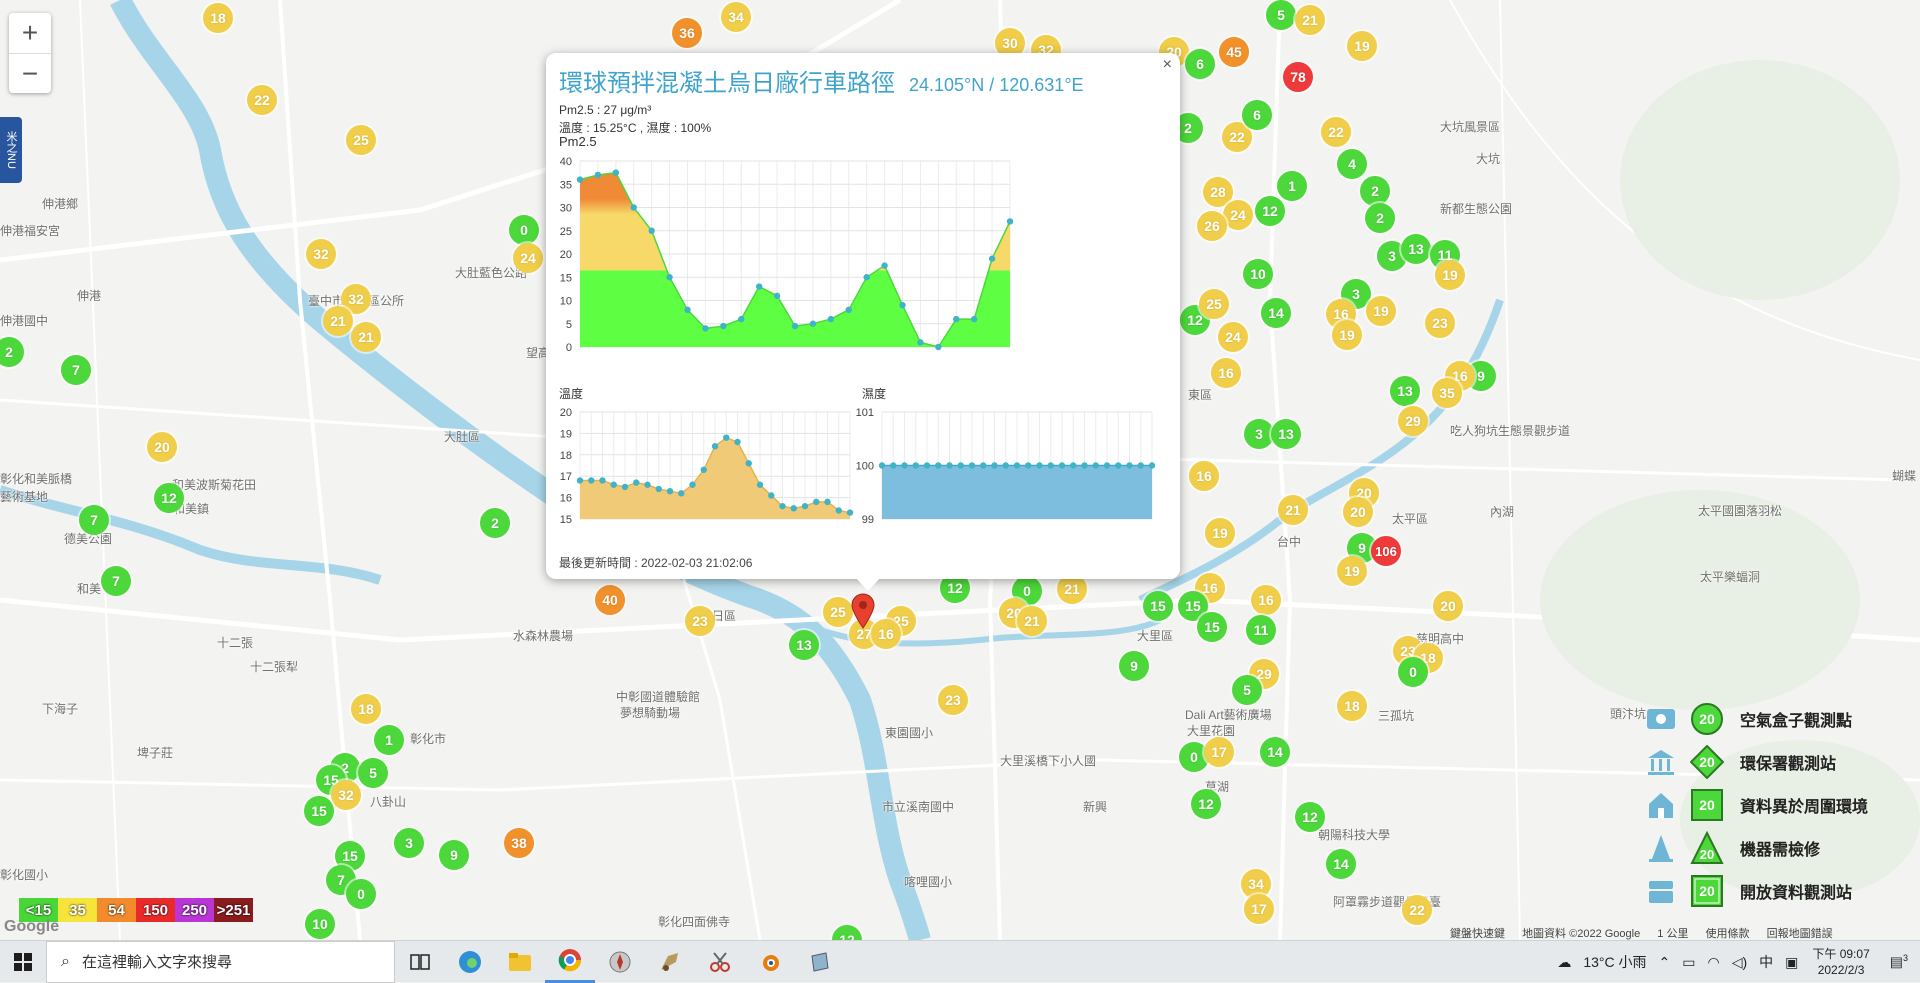 The height and width of the screenshot is (983, 1920). Describe the element at coordinates (620, 962) in the screenshot. I see `compass-app-icon` at that location.